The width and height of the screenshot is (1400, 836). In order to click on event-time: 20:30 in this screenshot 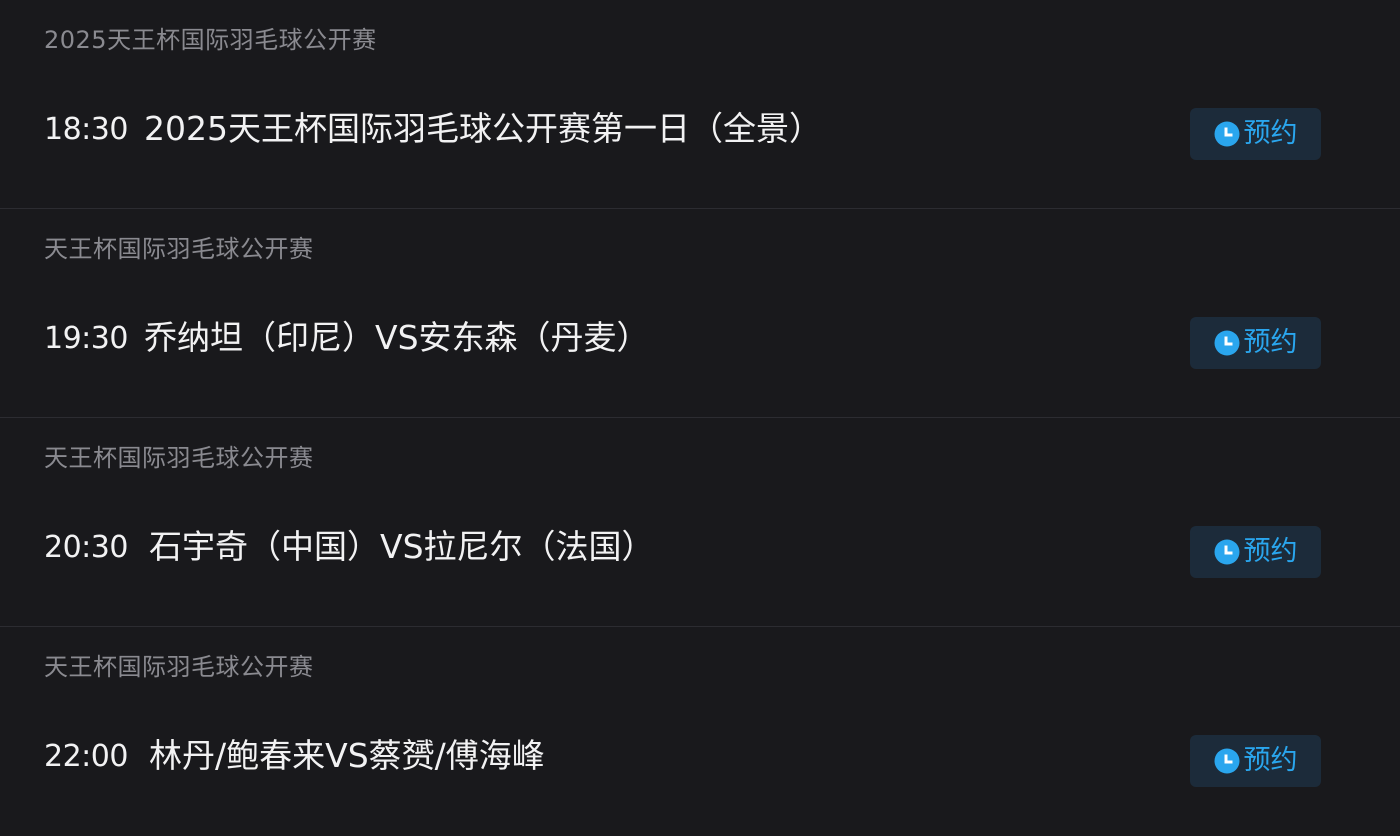, I will do `click(86, 547)`.